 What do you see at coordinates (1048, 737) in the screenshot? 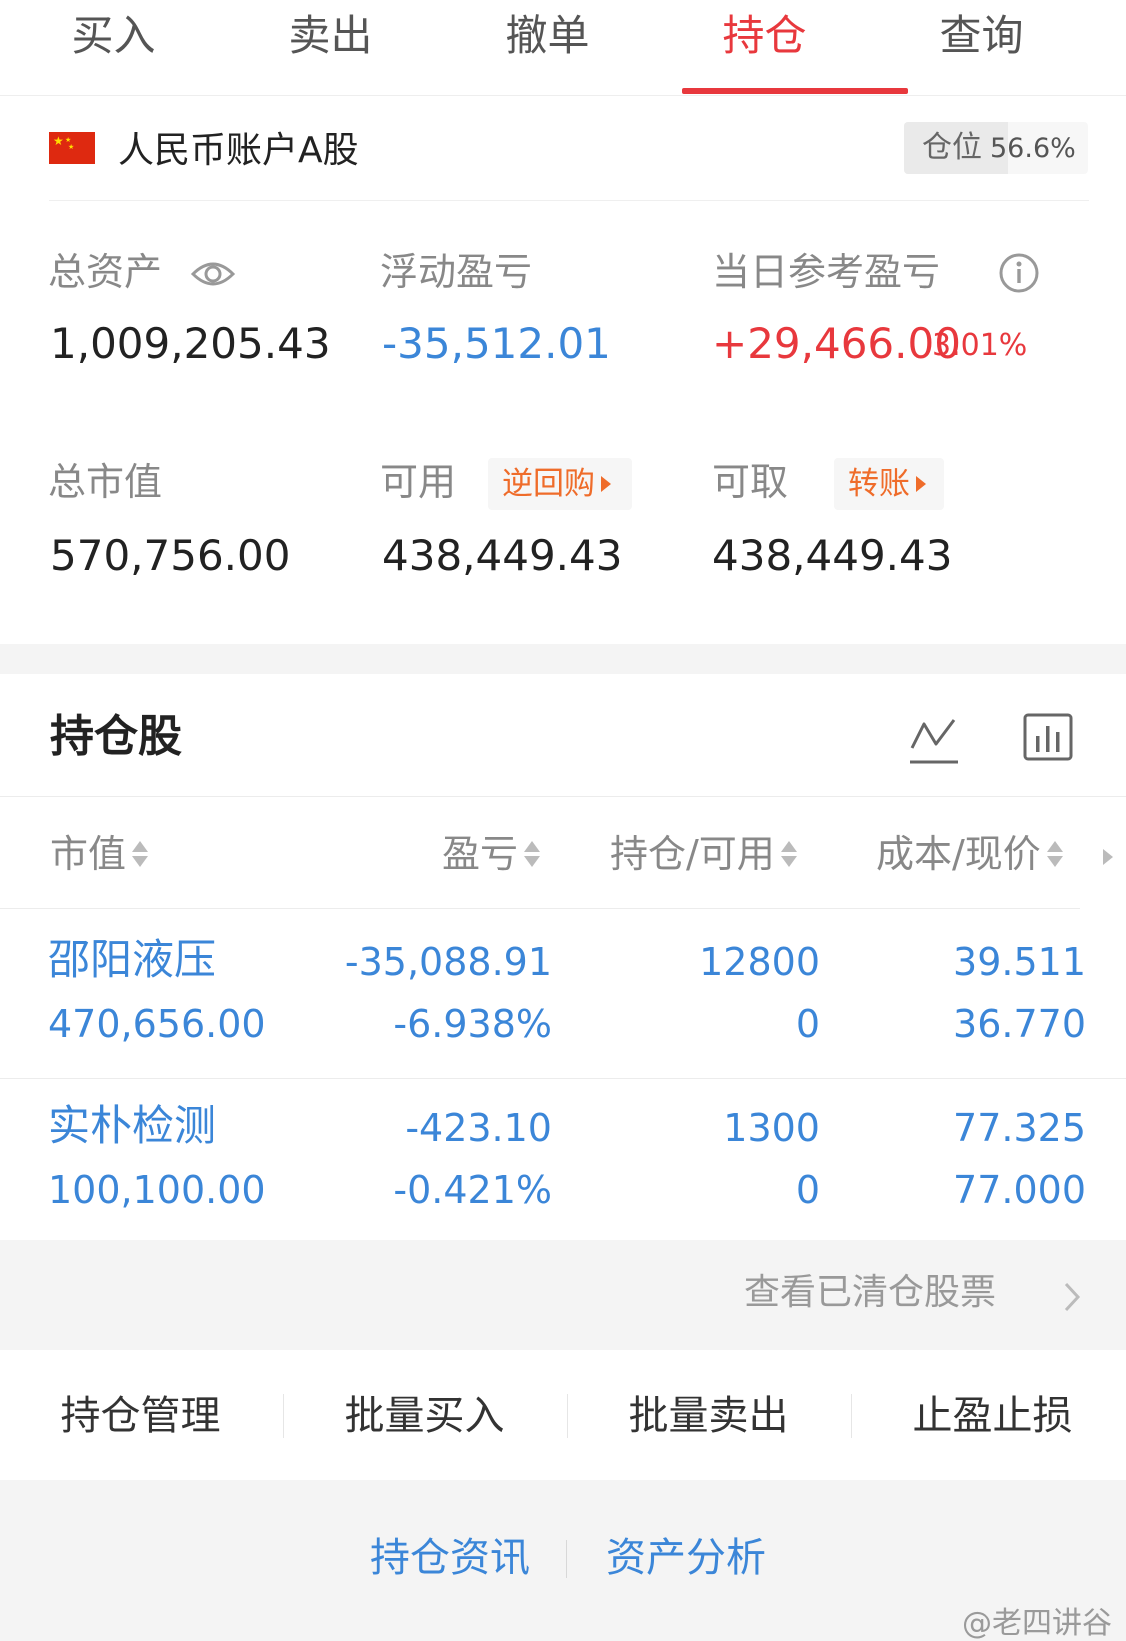
I see `bar-chart-icon` at bounding box center [1048, 737].